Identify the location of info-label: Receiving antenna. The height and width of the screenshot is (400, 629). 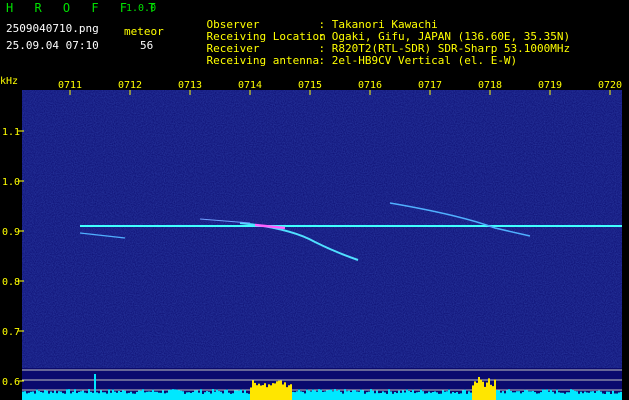
(263, 60).